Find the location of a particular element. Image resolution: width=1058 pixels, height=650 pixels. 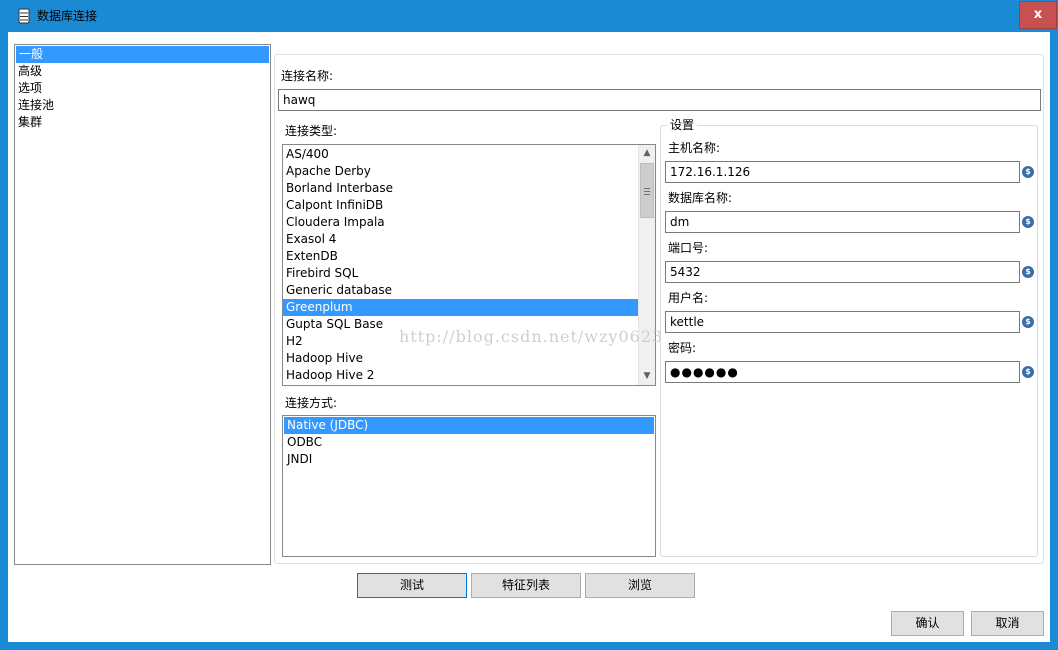

connection-type-item: Calpont InfiniDB is located at coordinates (460, 205).